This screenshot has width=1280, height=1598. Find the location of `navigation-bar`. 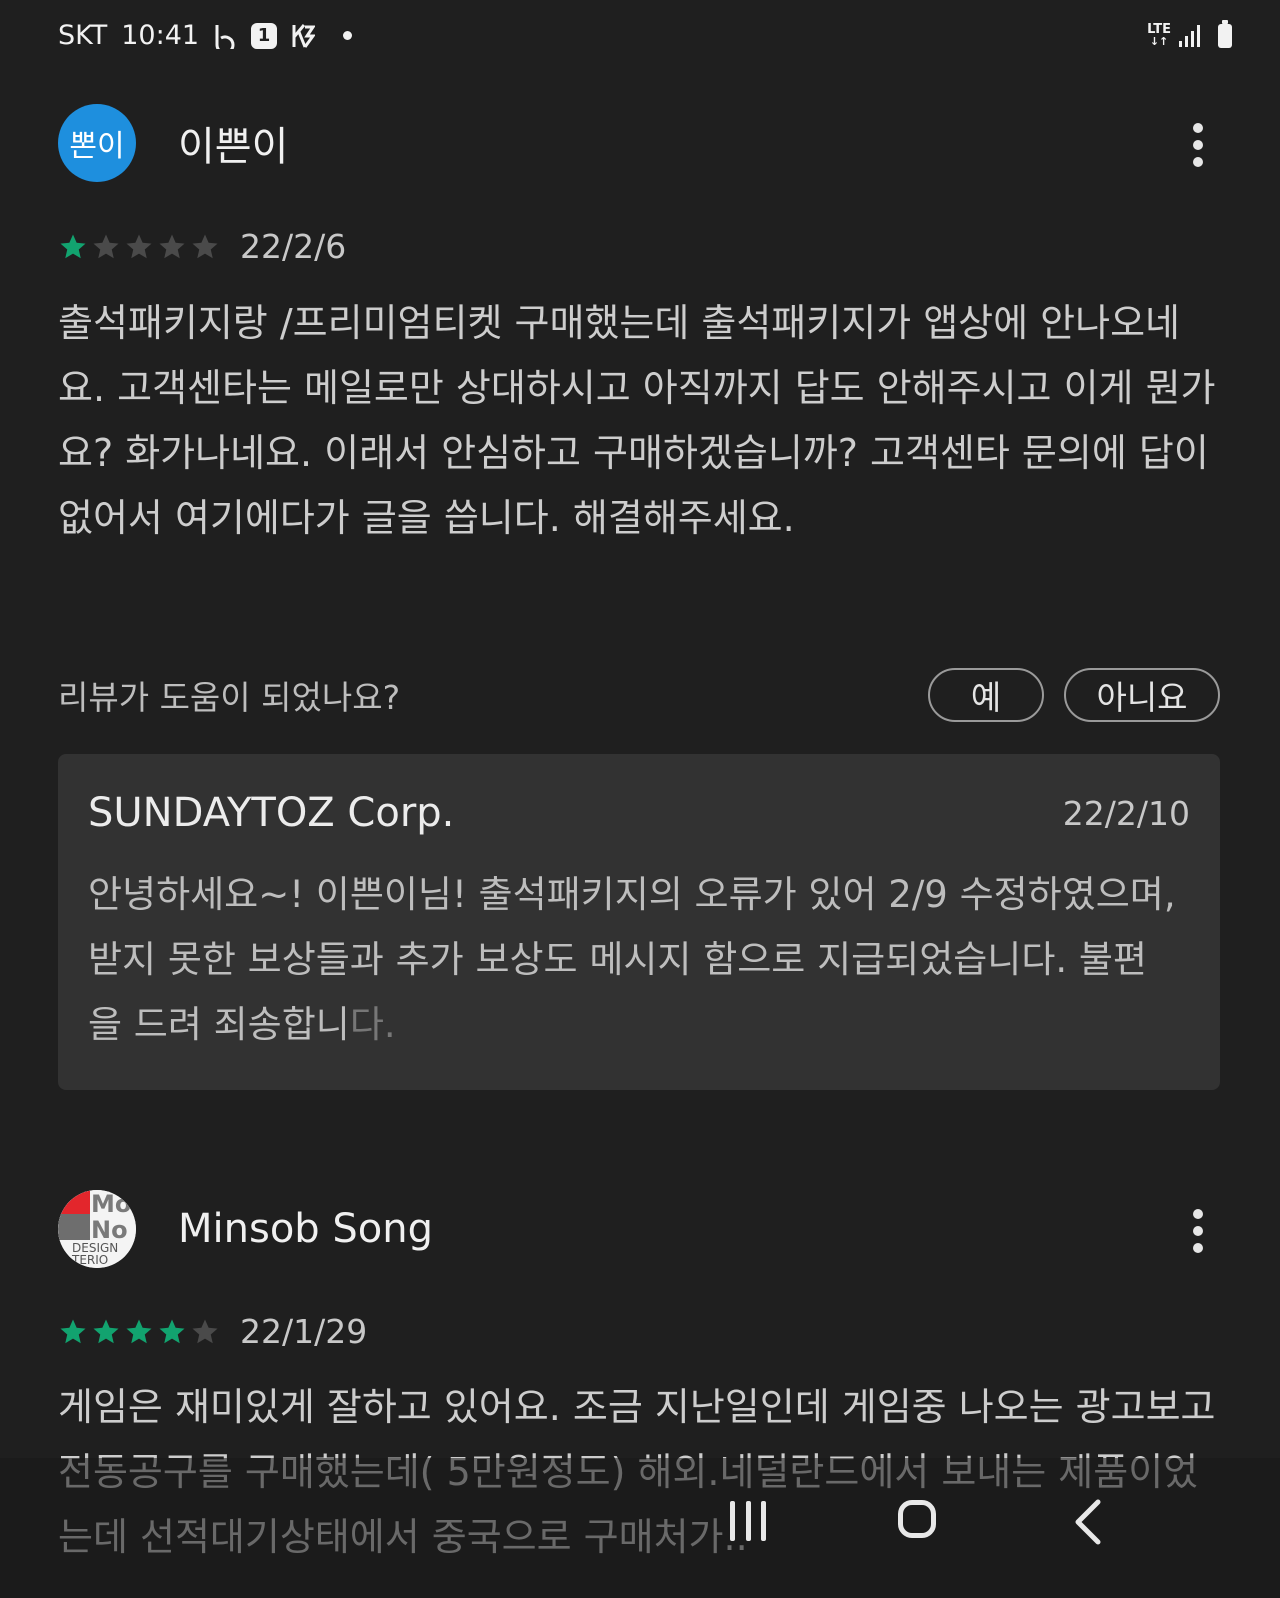

navigation-bar is located at coordinates (640, 1528).